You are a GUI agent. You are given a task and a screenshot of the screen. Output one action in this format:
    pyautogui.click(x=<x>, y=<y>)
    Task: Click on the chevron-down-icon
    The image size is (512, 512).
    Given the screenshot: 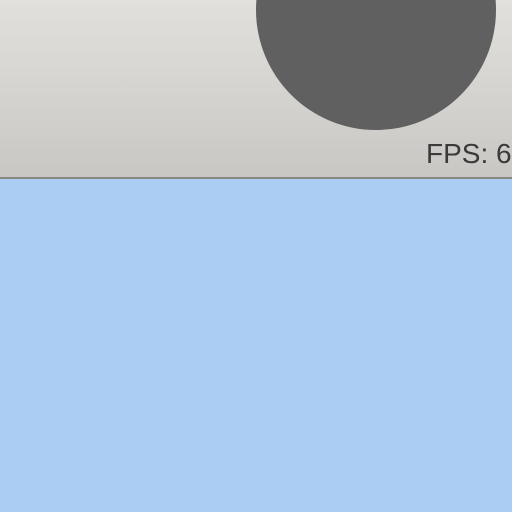 What is the action you would take?
    pyautogui.click(x=376, y=65)
    